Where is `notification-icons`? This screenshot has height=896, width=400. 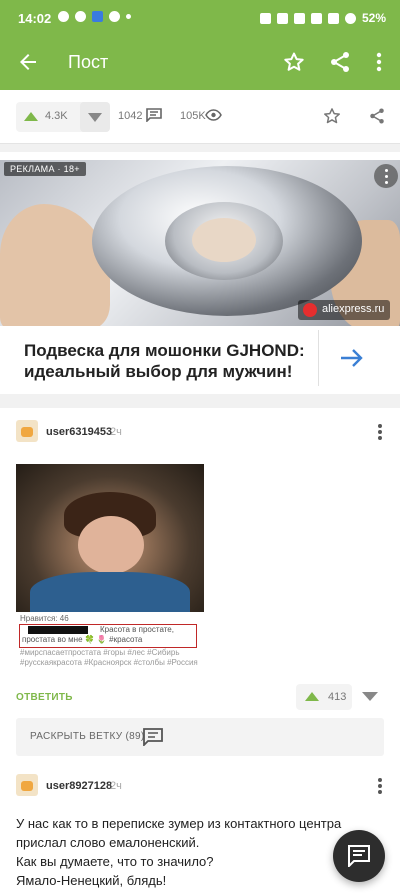 notification-icons is located at coordinates (94, 16).